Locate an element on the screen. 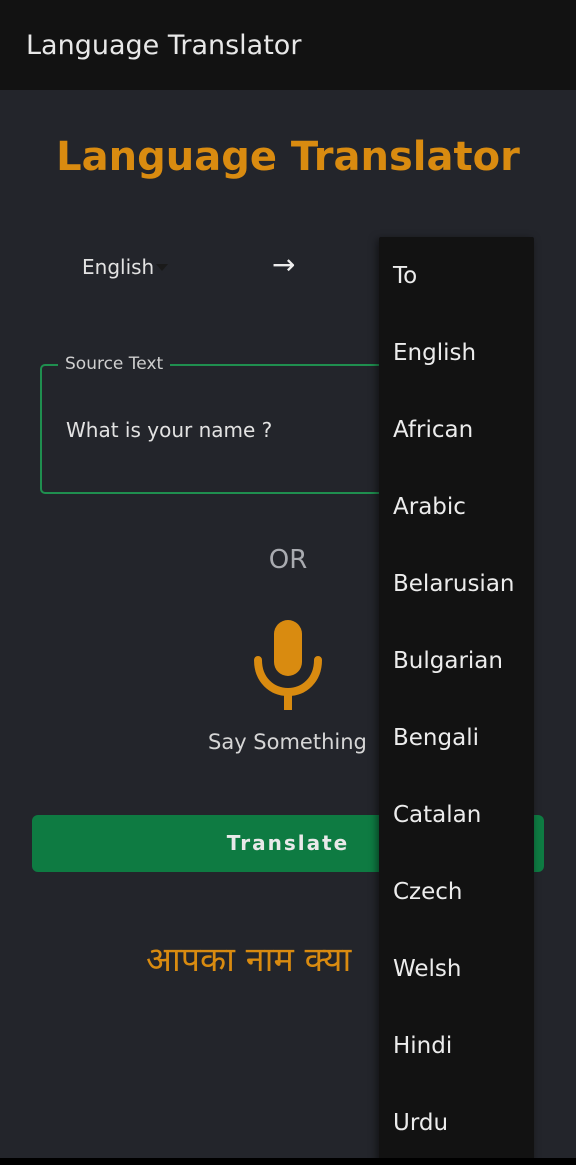  source-text-value: What is your name ? is located at coordinates (169, 430).